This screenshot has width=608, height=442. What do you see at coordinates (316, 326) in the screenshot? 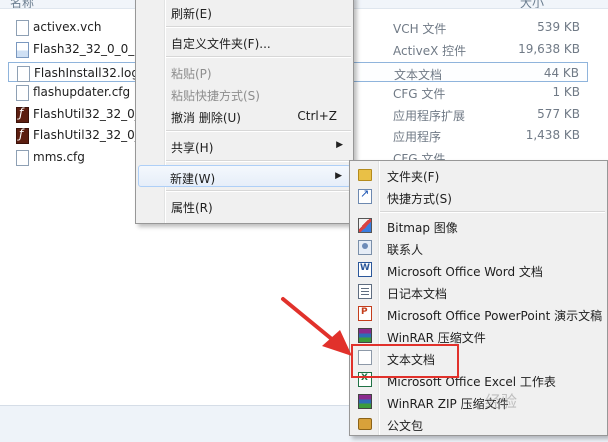
I see `annotation-arrow-icon` at bounding box center [316, 326].